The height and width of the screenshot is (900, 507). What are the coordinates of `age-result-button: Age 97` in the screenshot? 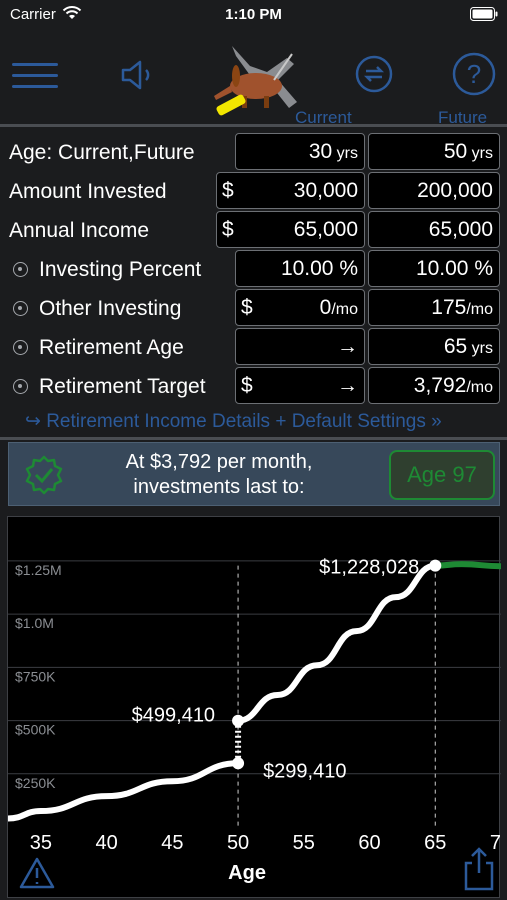 It's located at (442, 475).